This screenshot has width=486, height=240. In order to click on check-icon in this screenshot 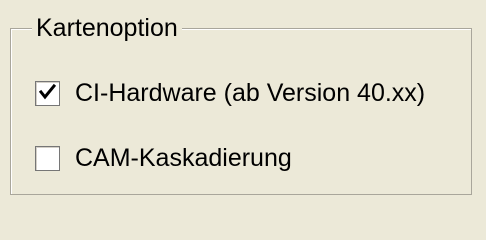, I will do `click(47, 91)`.